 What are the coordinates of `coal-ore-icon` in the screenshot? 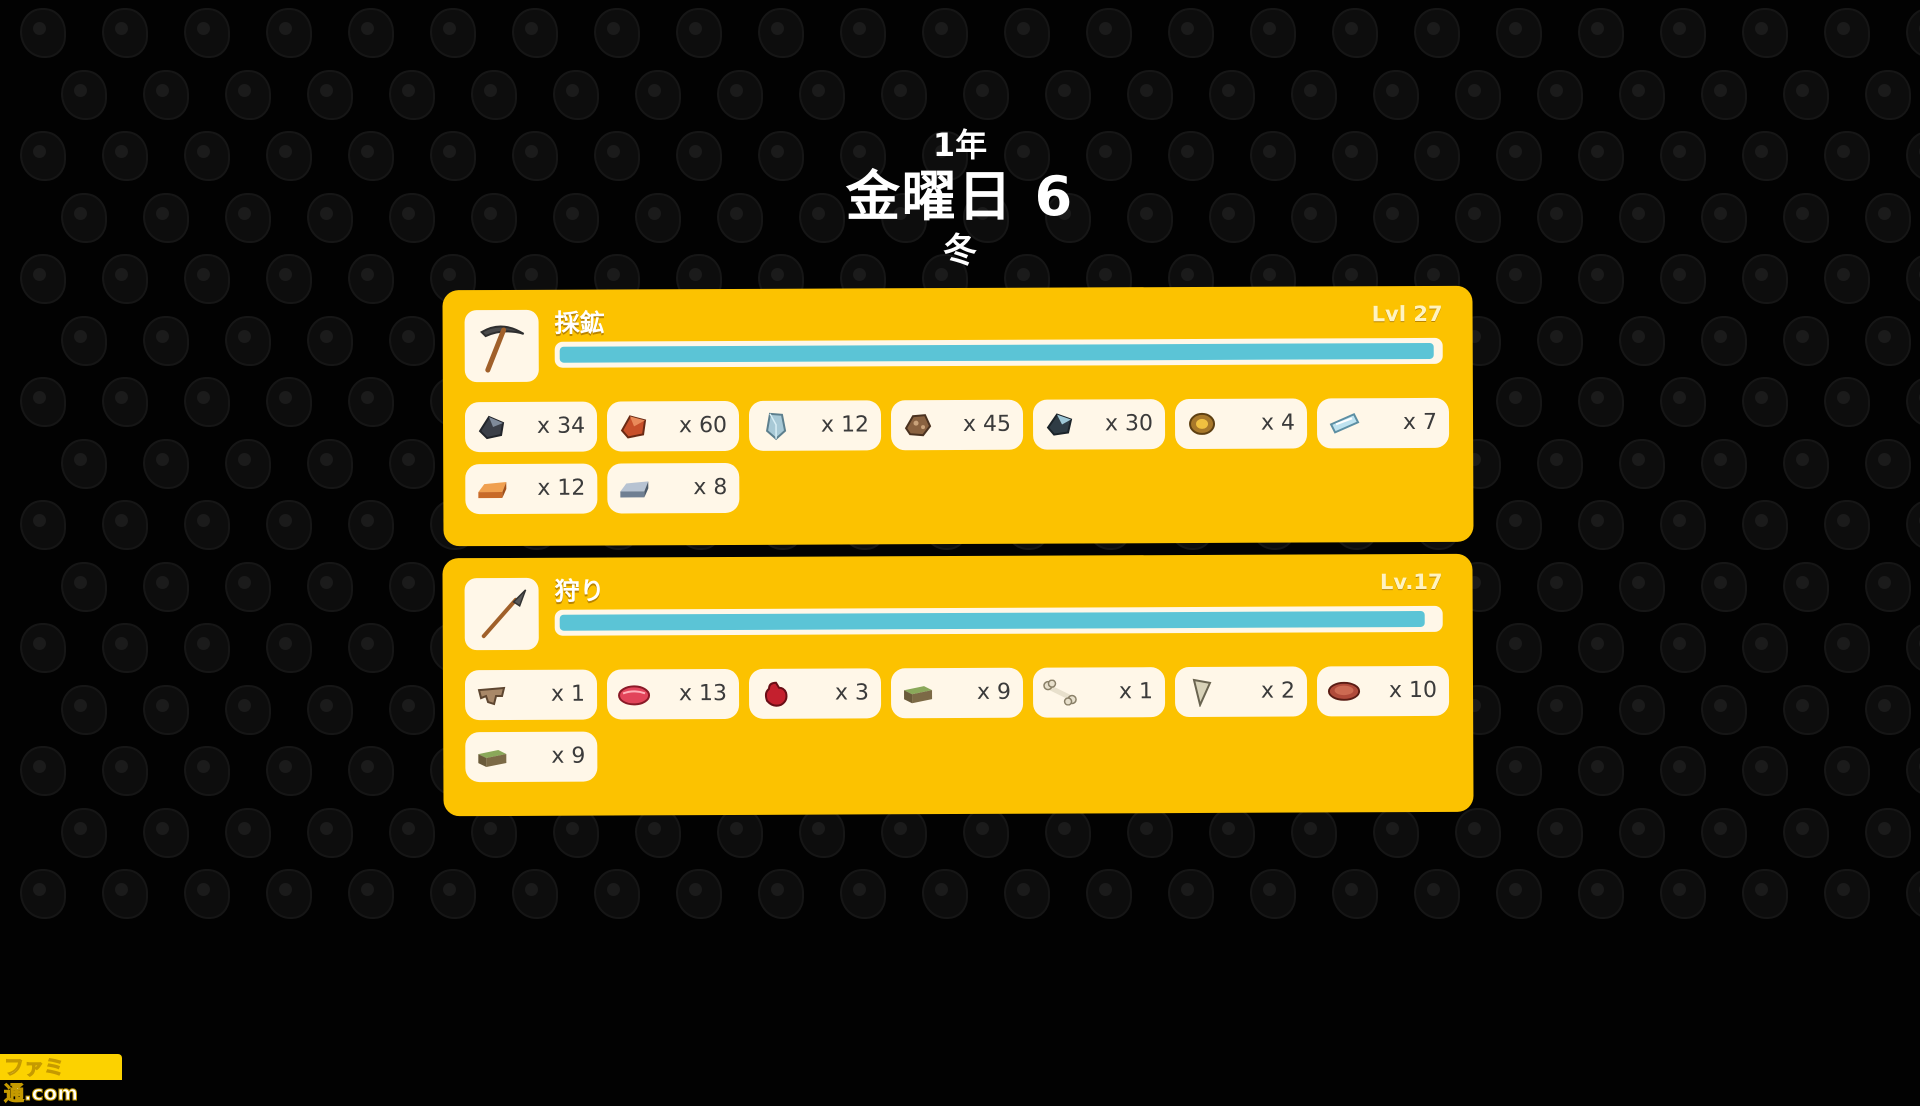 It's located at (492, 427).